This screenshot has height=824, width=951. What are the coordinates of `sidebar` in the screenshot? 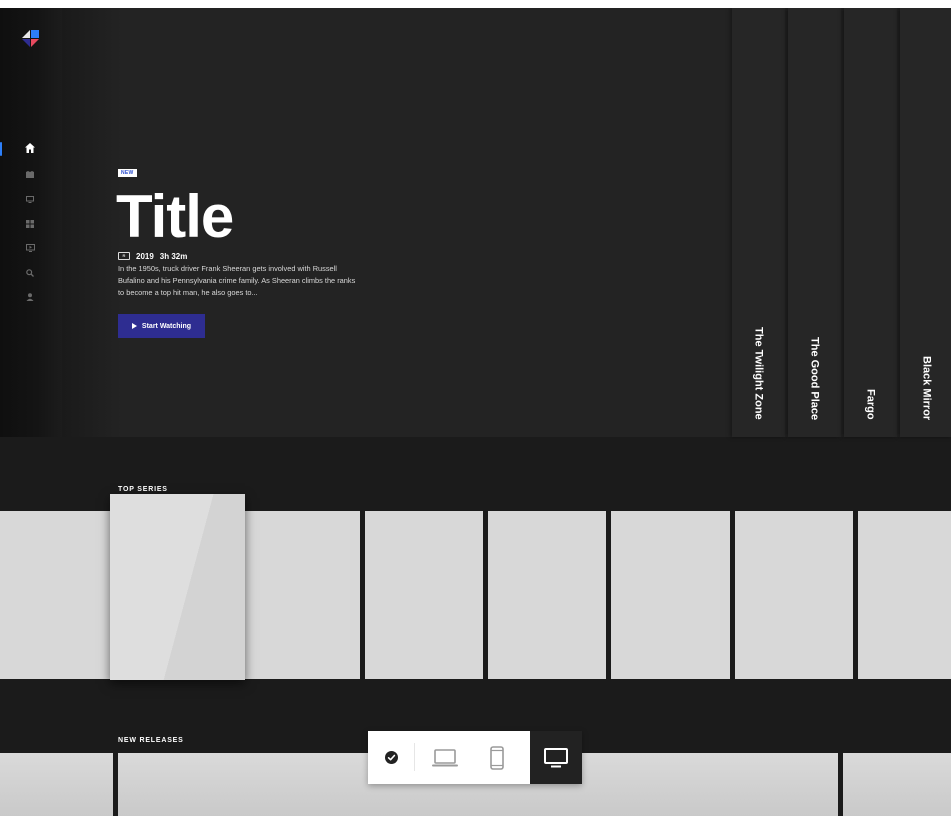 It's located at (31, 222).